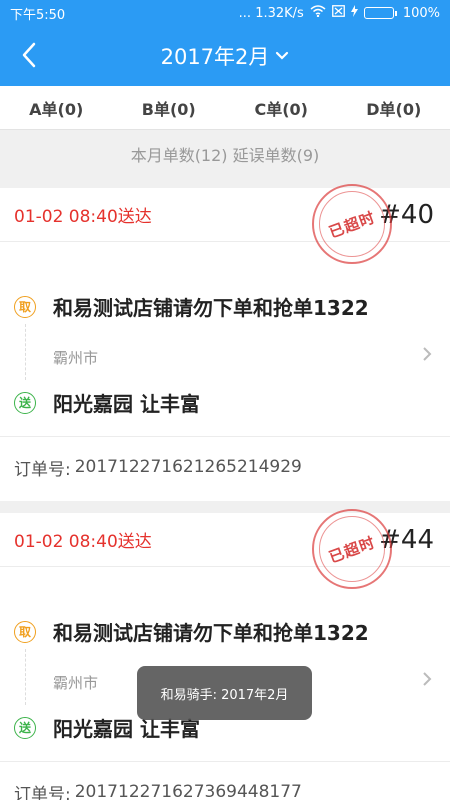 The image size is (450, 800). Describe the element at coordinates (215, 57) in the screenshot. I see `page-title: 2017年2月` at that location.